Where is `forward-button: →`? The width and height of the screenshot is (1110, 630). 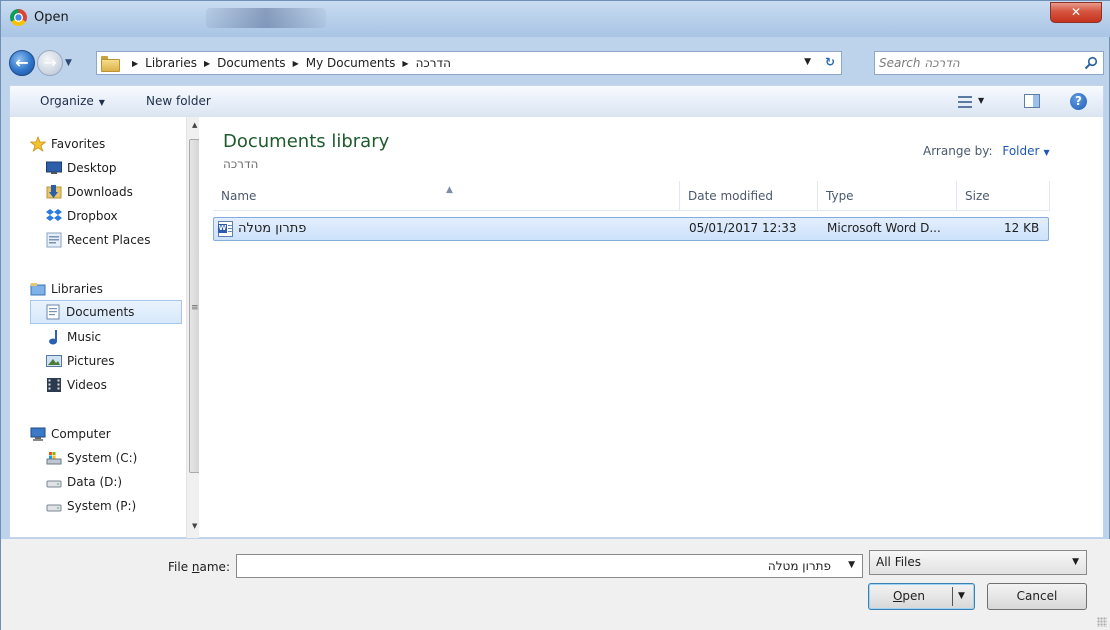 forward-button: → is located at coordinates (50, 63).